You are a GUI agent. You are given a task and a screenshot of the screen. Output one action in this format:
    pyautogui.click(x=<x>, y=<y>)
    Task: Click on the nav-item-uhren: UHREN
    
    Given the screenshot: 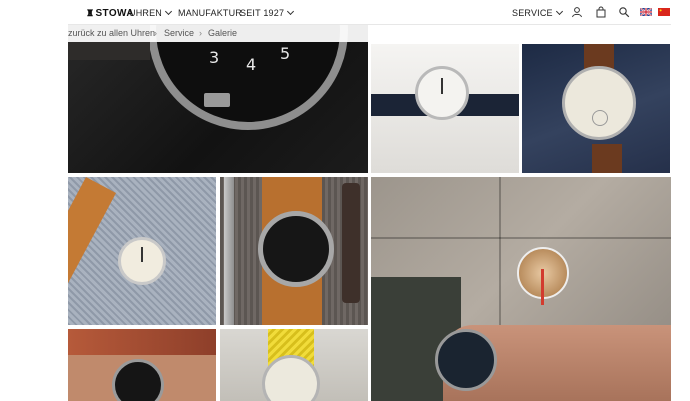 What is the action you would take?
    pyautogui.click(x=151, y=12)
    